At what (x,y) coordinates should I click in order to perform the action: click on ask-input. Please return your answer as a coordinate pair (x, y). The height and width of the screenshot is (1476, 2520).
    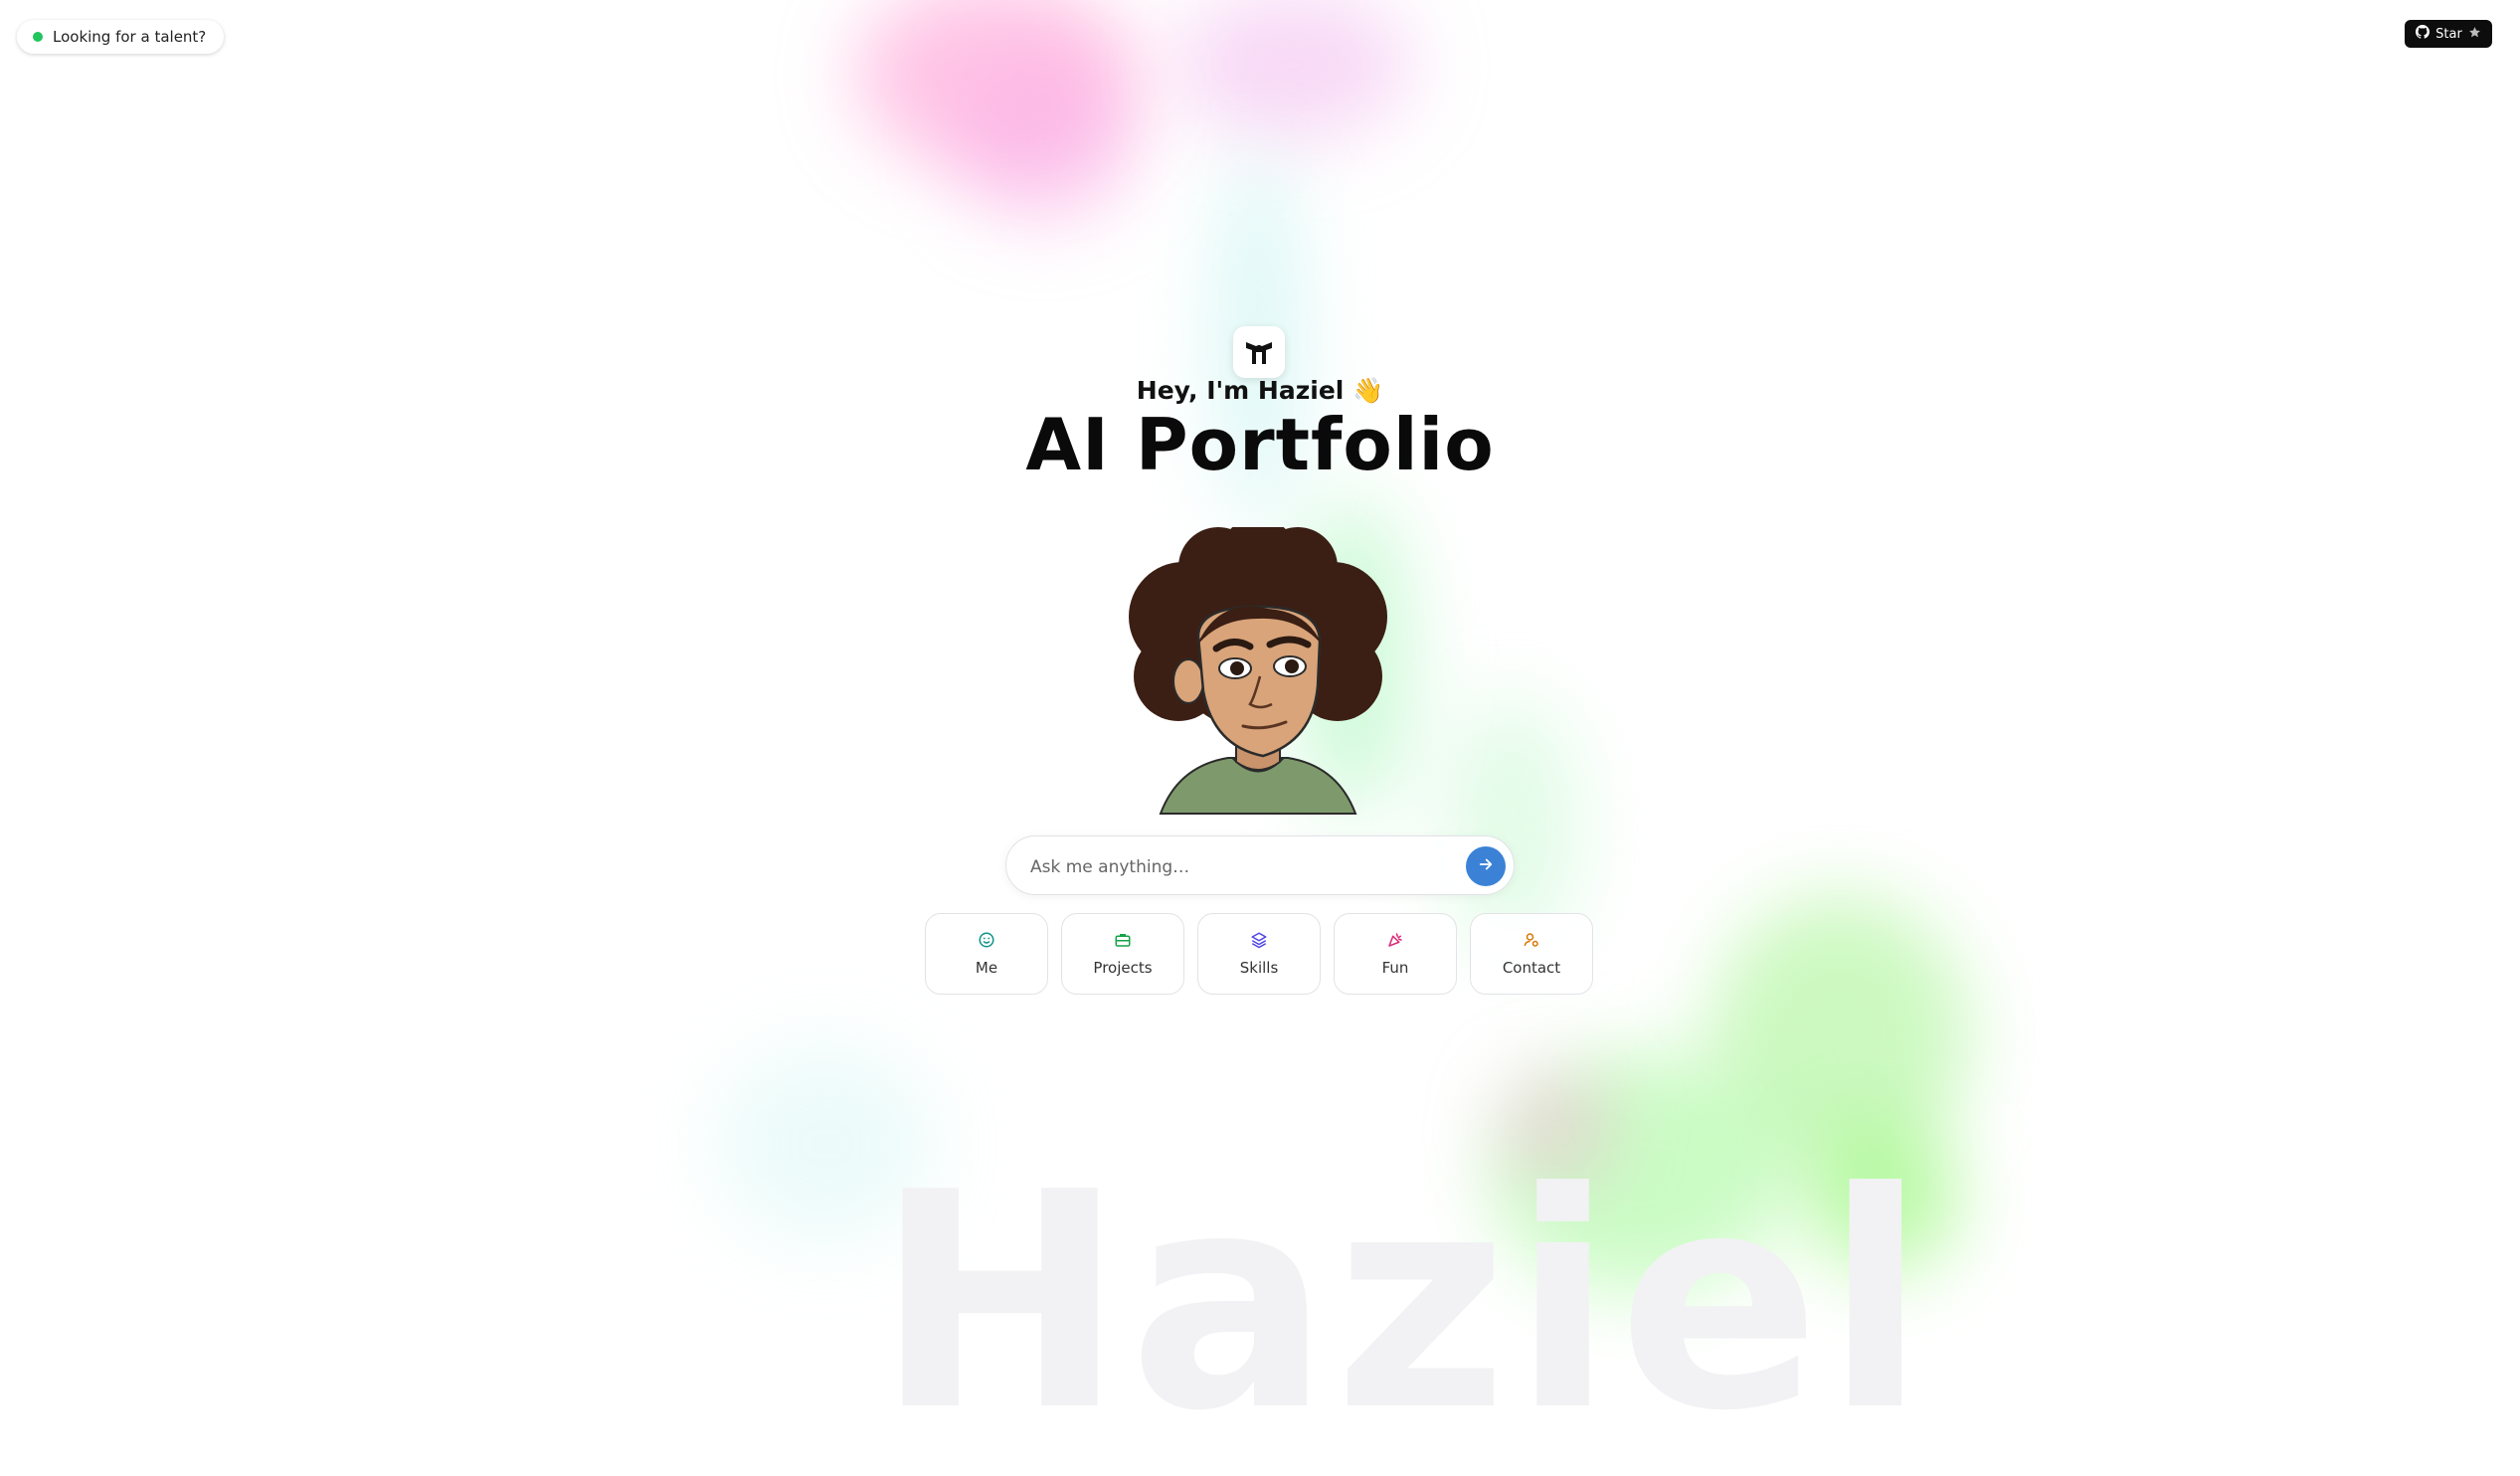
    Looking at the image, I should click on (1239, 867).